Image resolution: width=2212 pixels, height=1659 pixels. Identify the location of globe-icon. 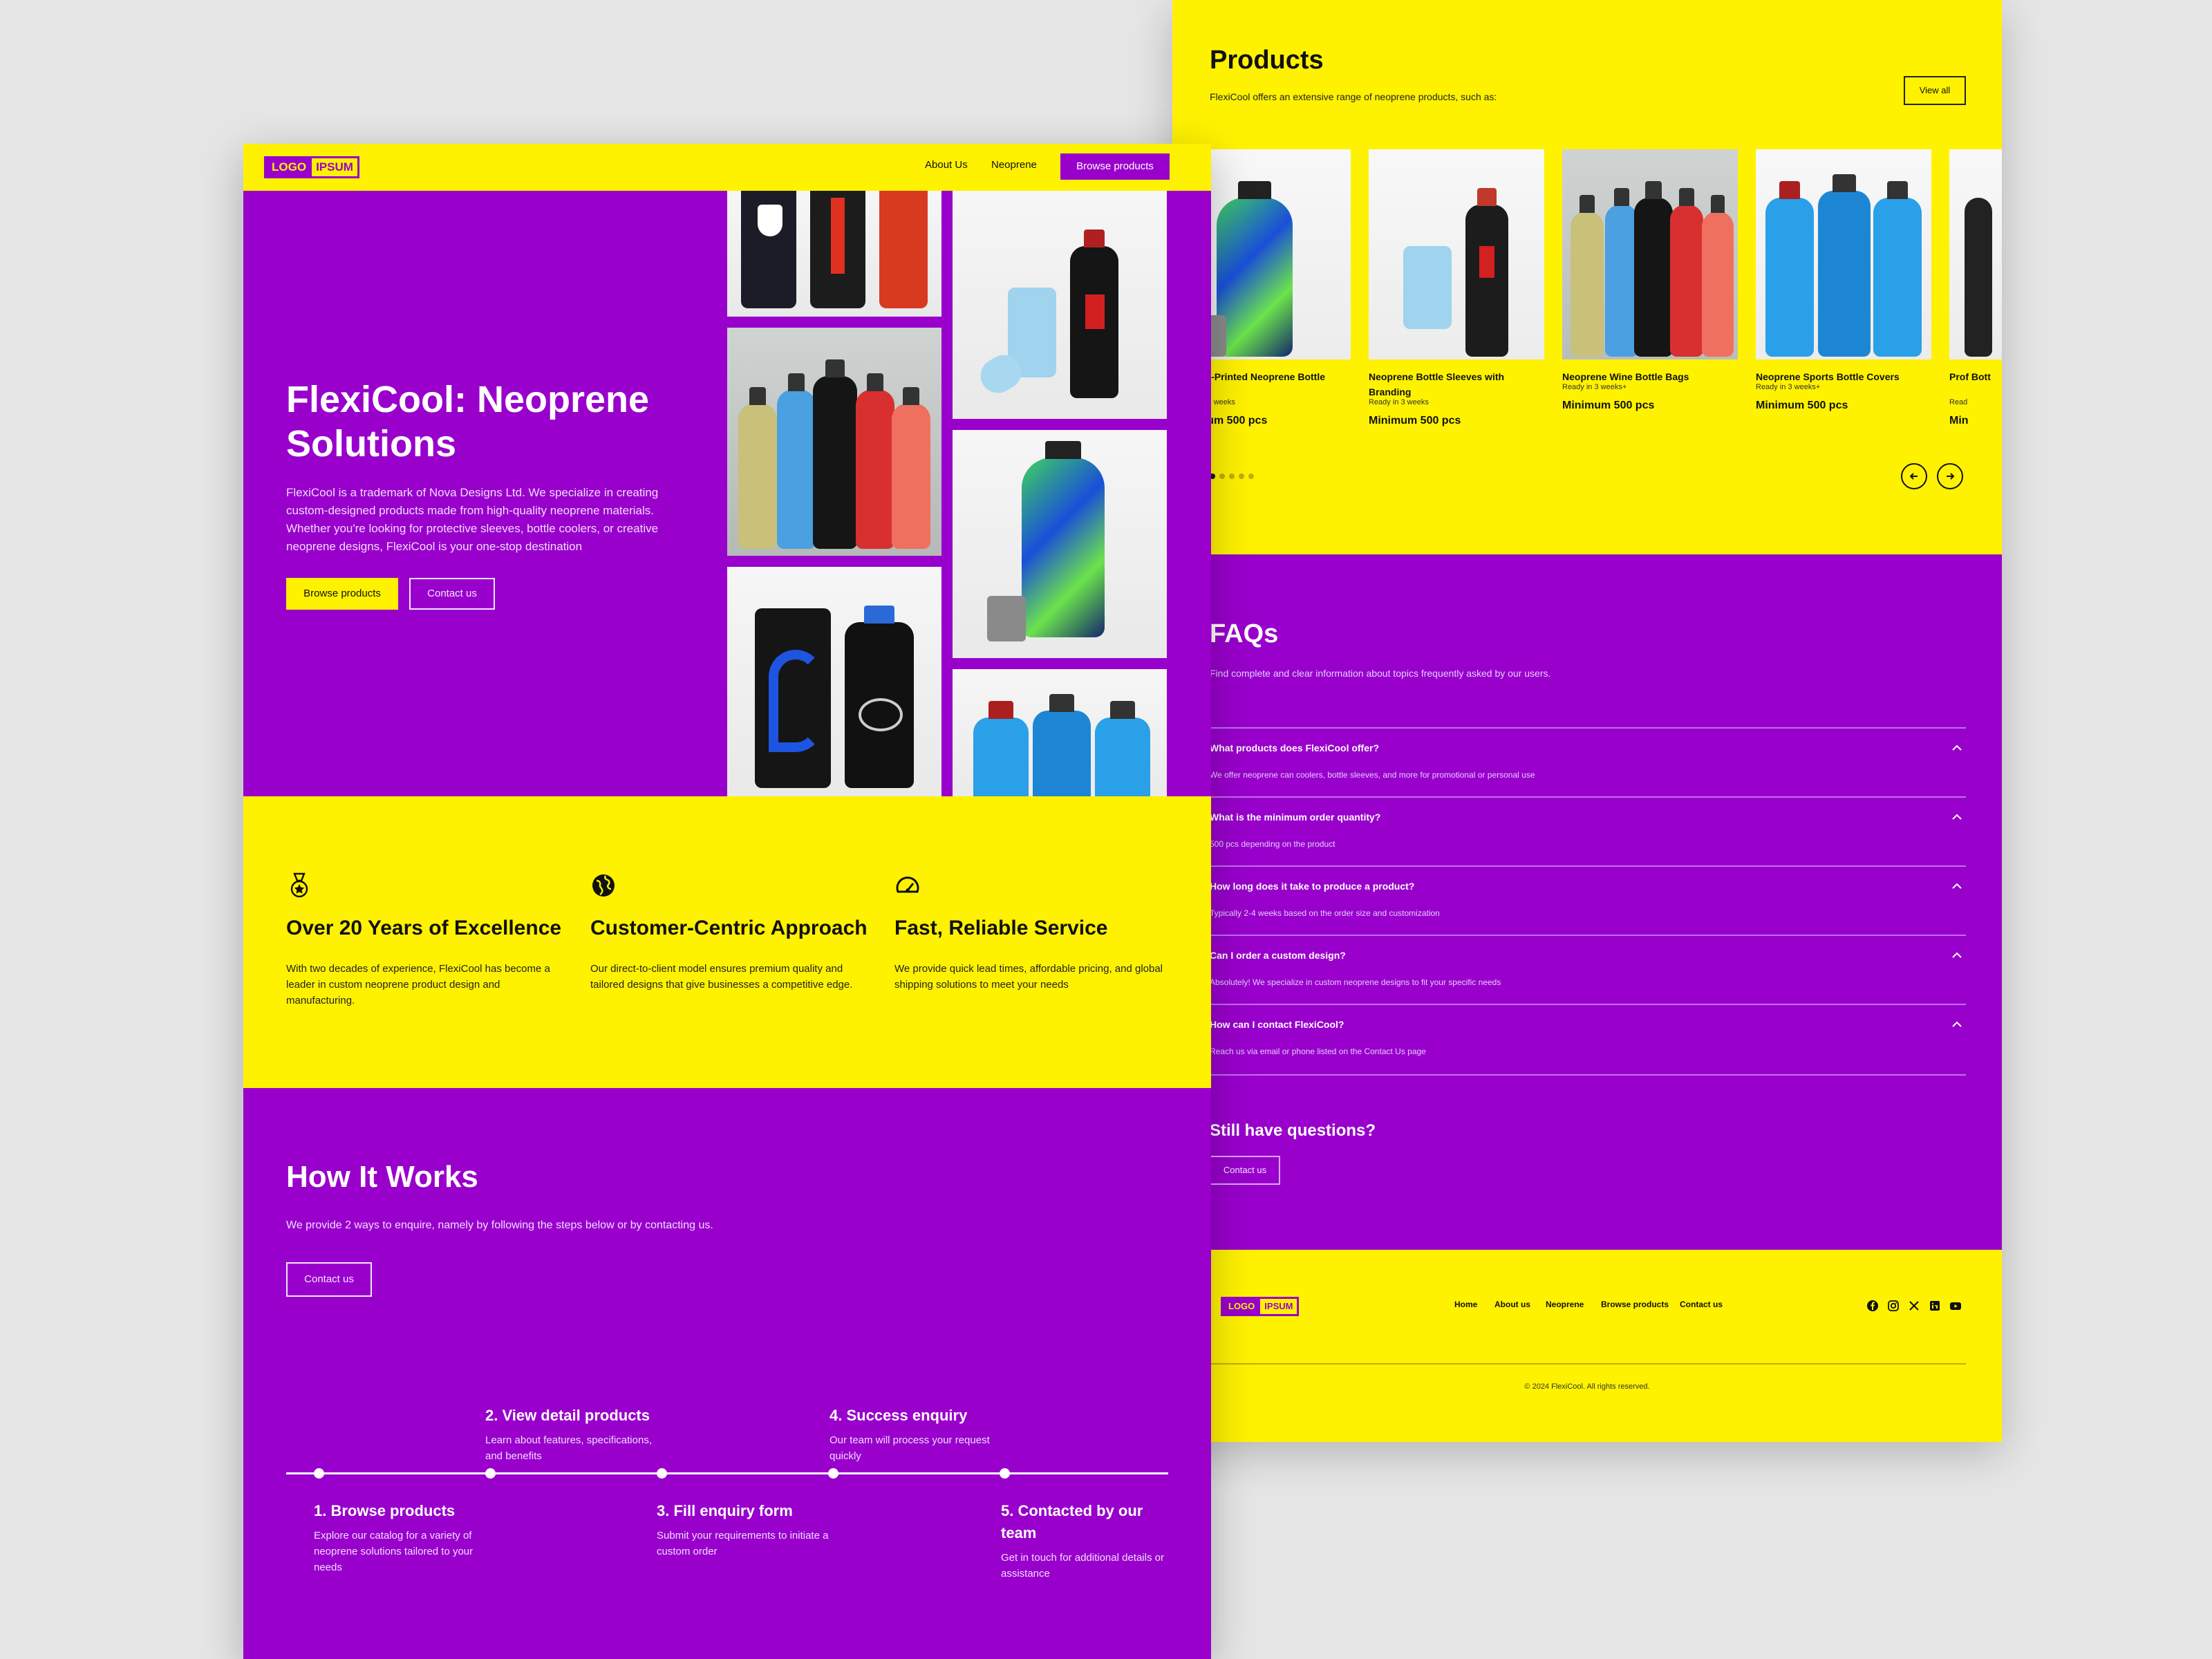
(603, 885).